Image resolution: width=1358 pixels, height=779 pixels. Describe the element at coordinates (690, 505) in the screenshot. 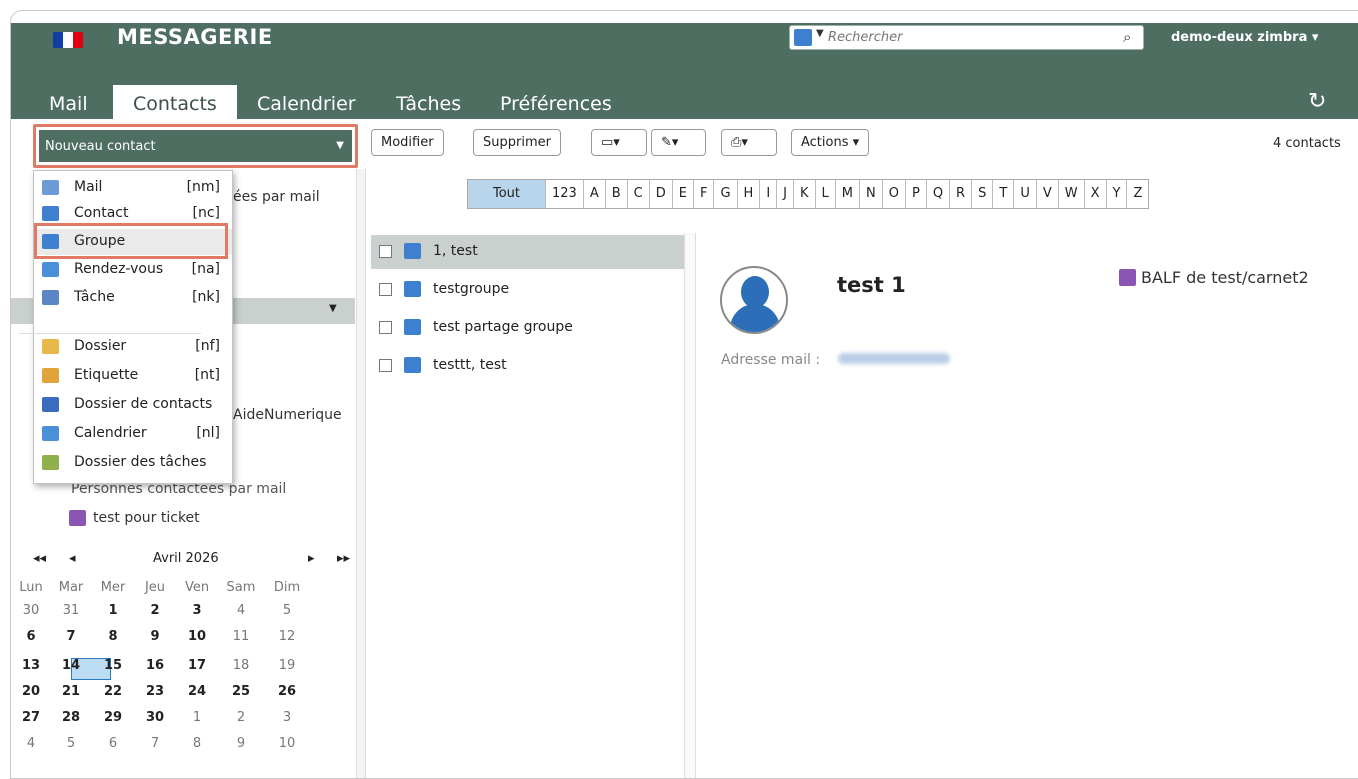

I see `list-divider` at that location.